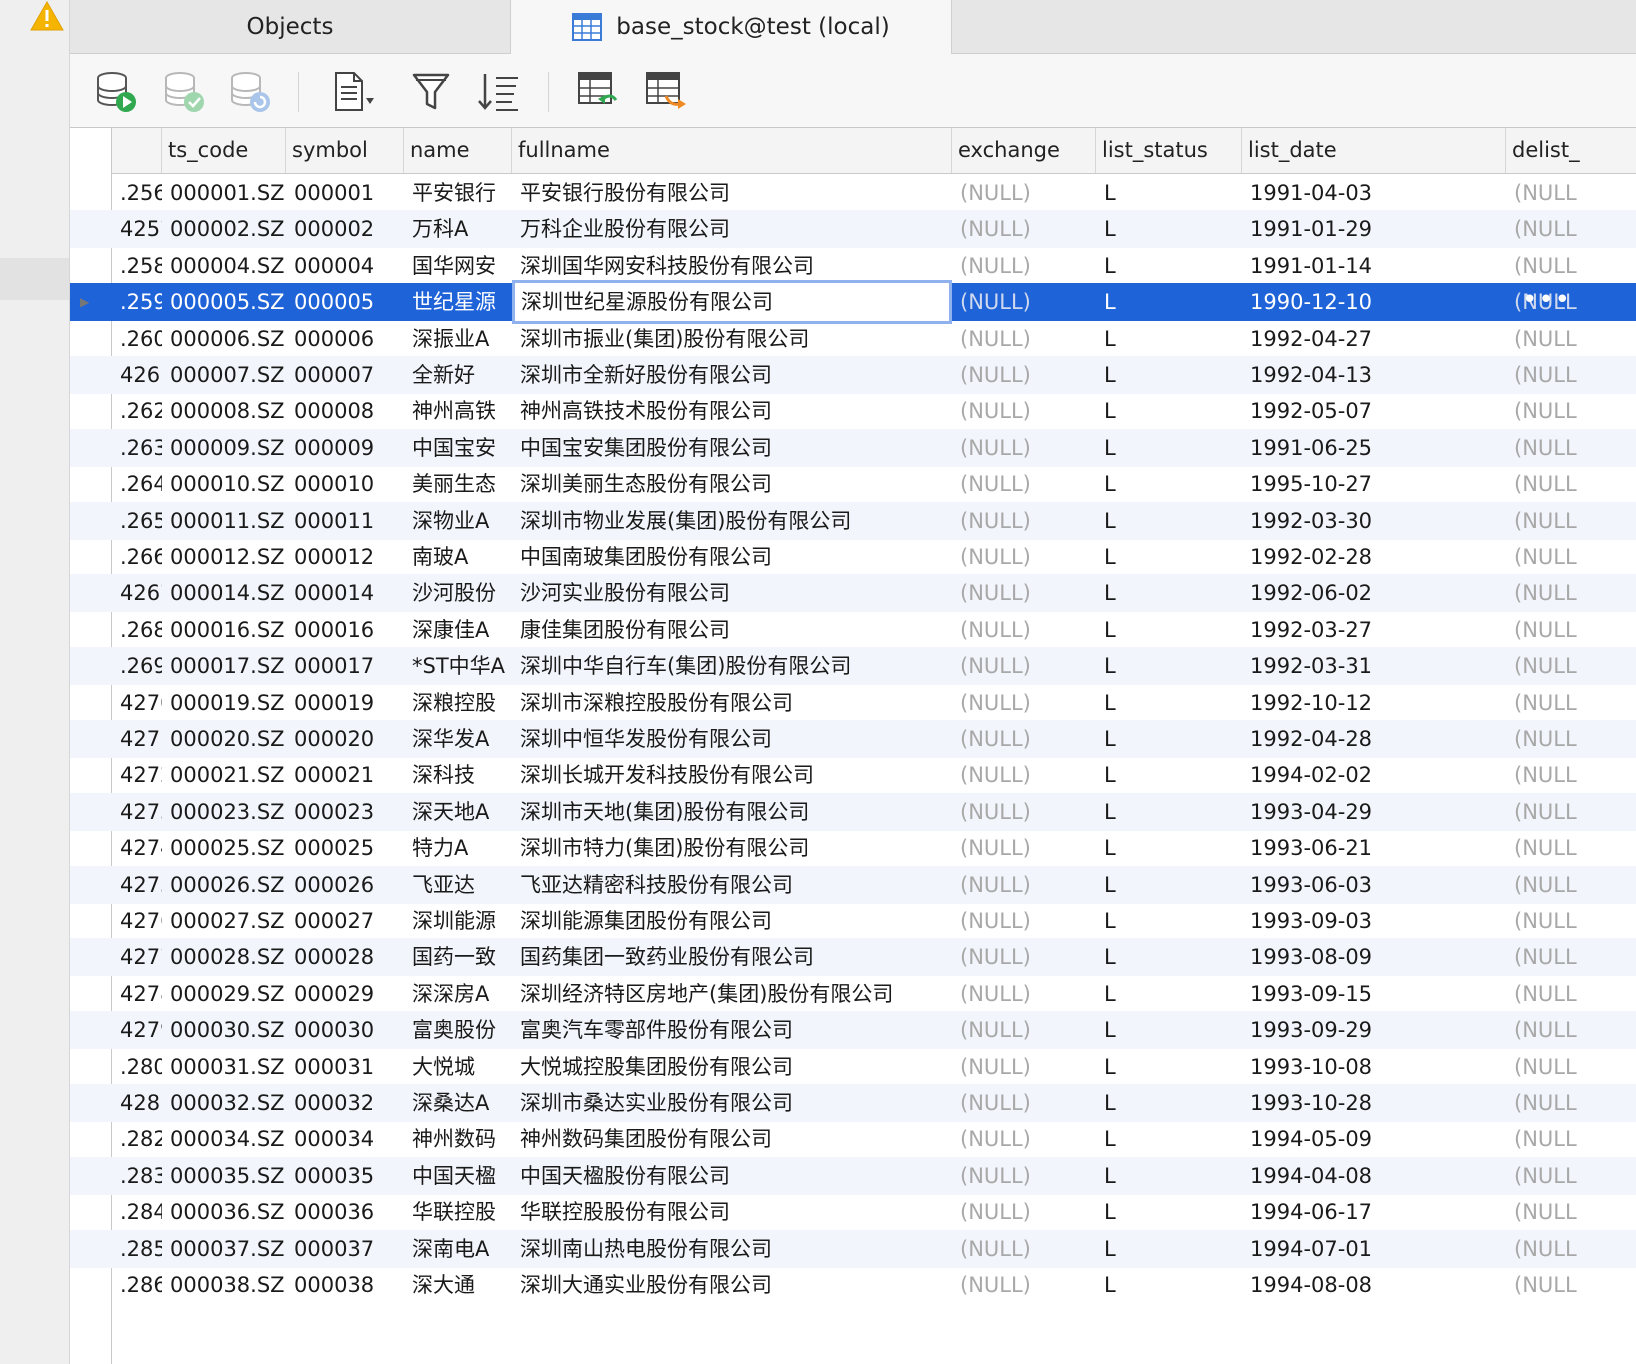 The width and height of the screenshot is (1636, 1364). What do you see at coordinates (732, 521) in the screenshot?
I see `cell-fullname: 深圳市物业发展(集团)股份有限公司` at bounding box center [732, 521].